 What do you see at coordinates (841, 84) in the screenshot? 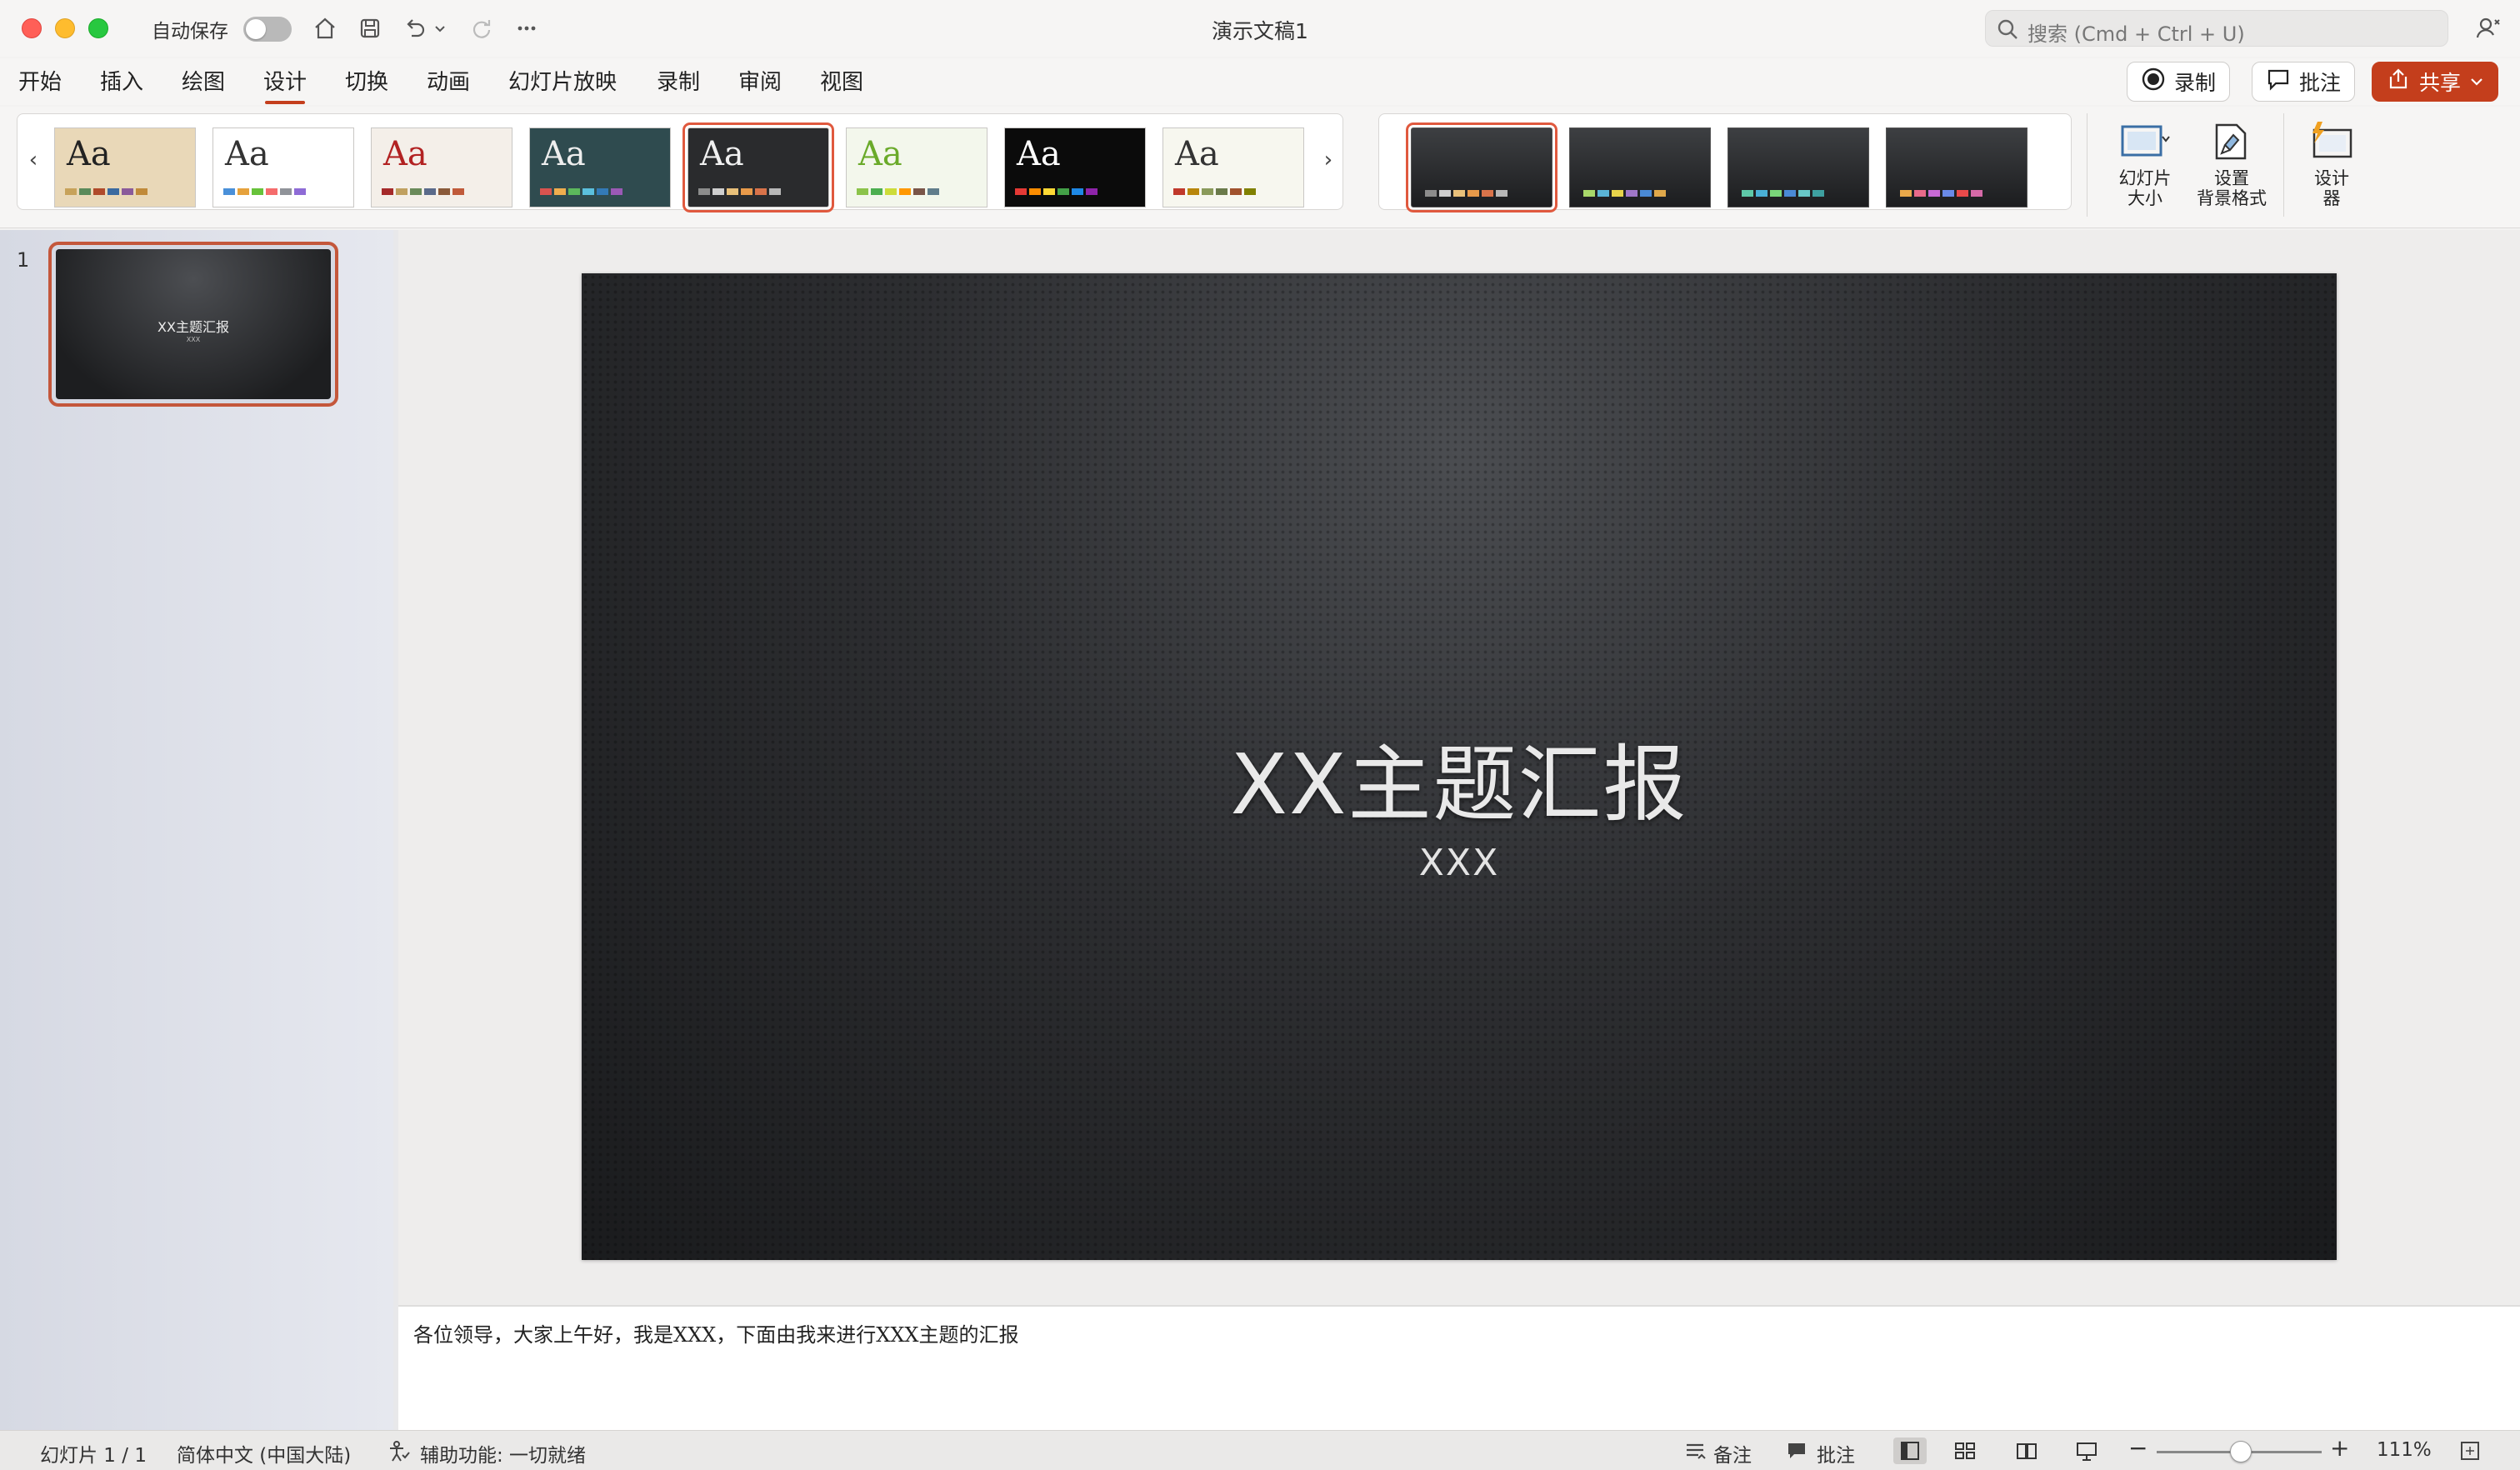
I see `tab-view: 视图` at bounding box center [841, 84].